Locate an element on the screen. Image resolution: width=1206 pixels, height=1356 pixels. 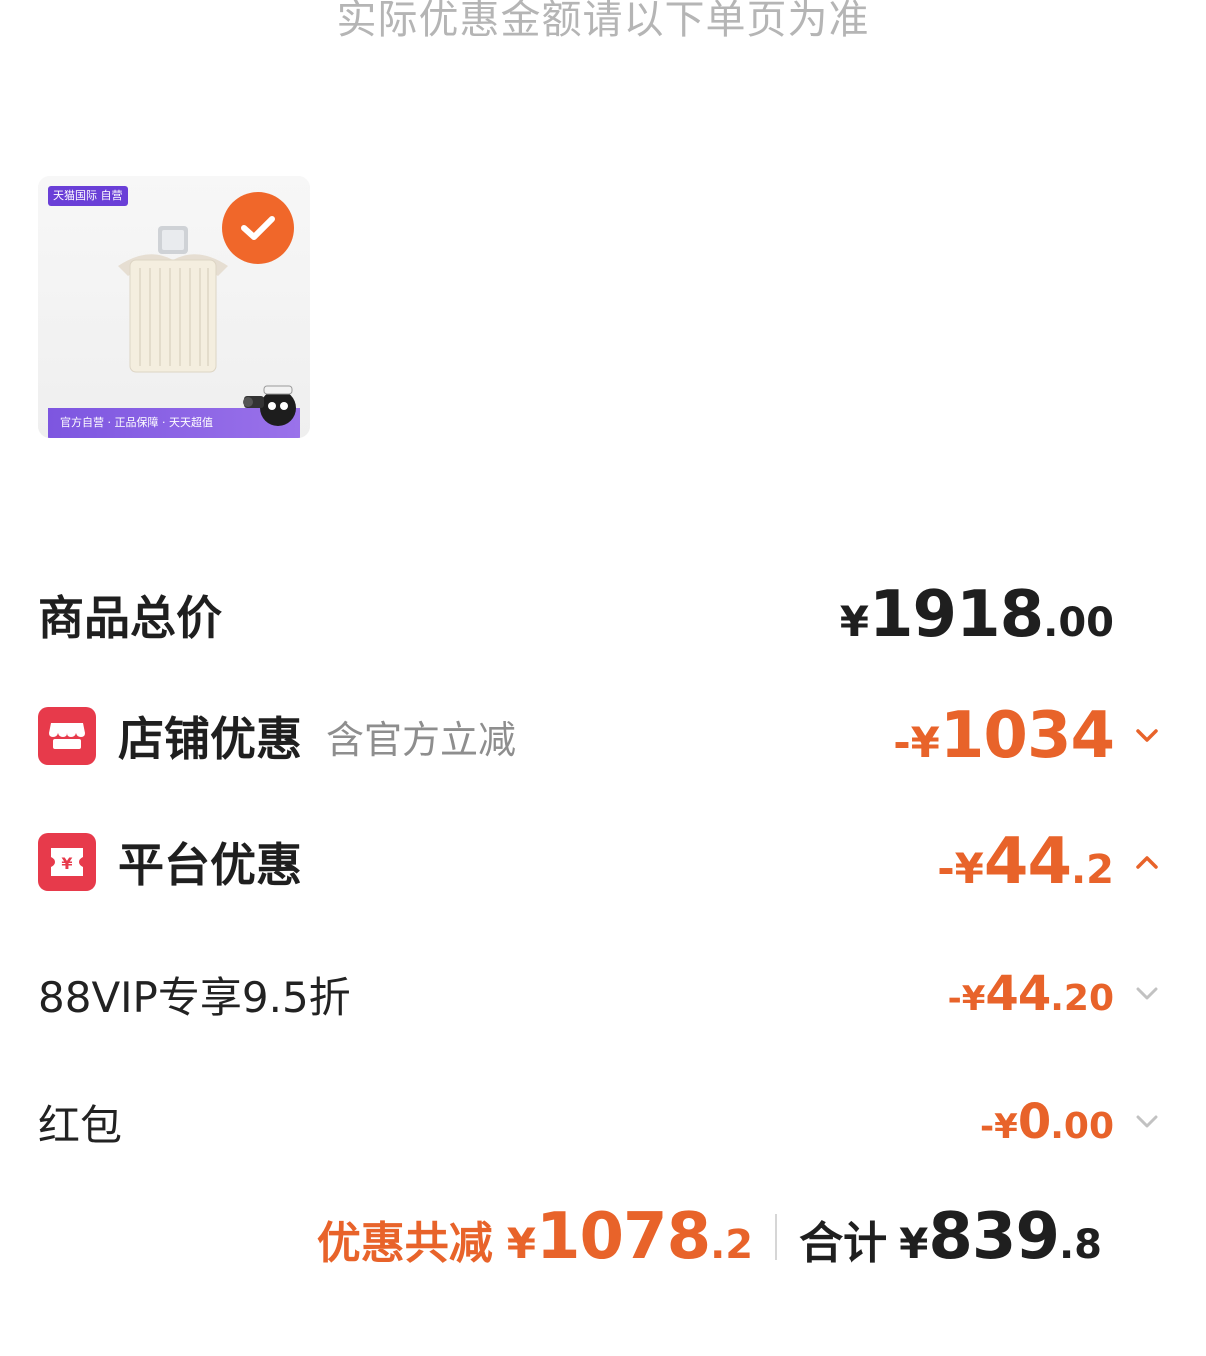
goods-total-int: 1918 is located at coordinates (956, 615).